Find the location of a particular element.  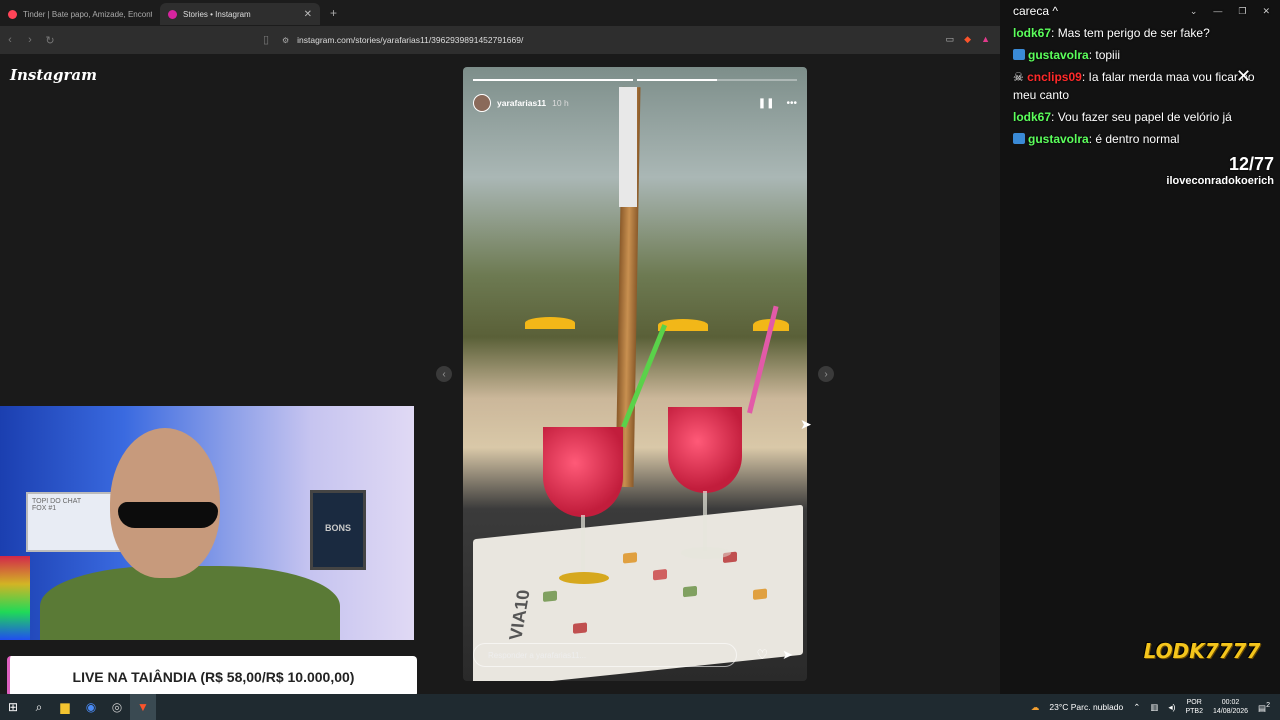

back-icon: ‹ is located at coordinates (10, 40).